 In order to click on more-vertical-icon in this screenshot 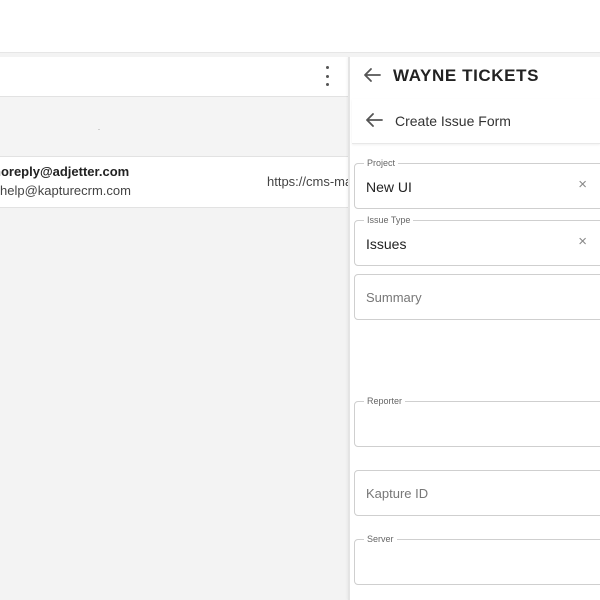, I will do `click(327, 76)`.